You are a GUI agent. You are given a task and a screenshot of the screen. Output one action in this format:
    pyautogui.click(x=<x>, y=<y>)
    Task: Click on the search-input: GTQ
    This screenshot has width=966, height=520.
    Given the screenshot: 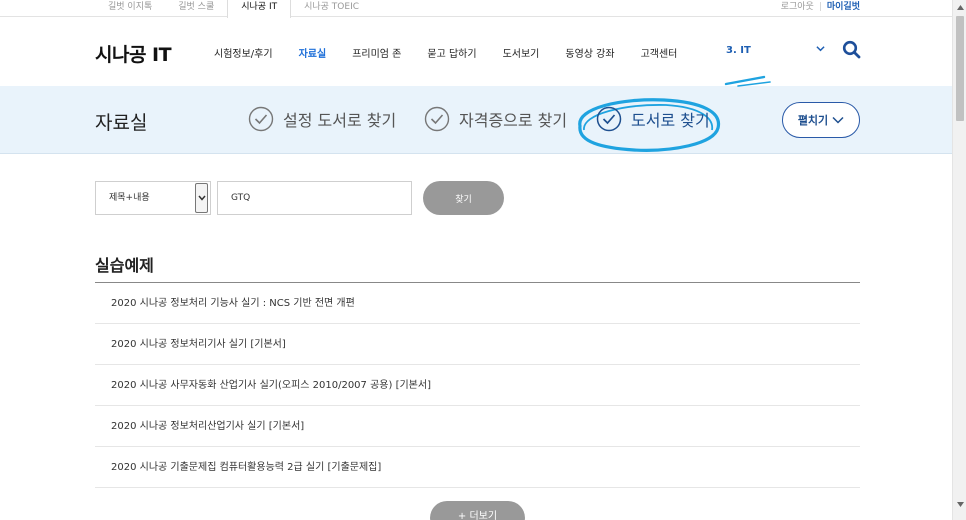 What is the action you would take?
    pyautogui.click(x=314, y=198)
    